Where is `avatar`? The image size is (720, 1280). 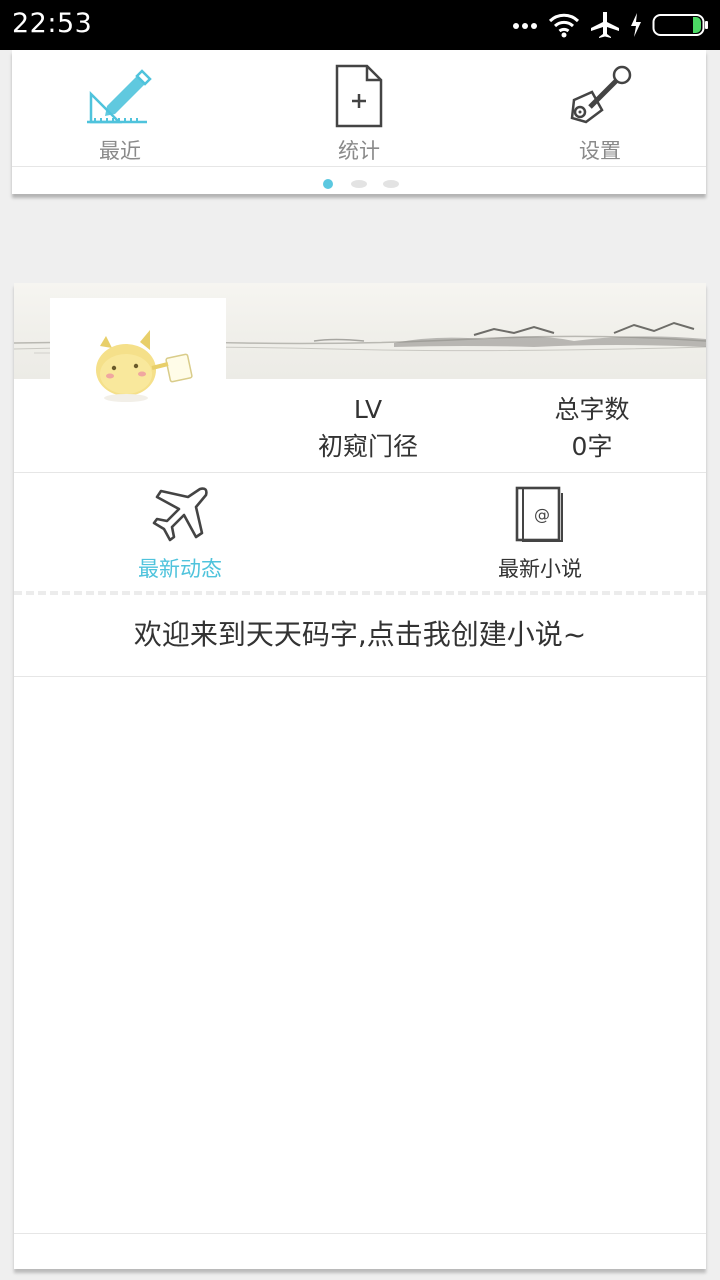 avatar is located at coordinates (138, 385).